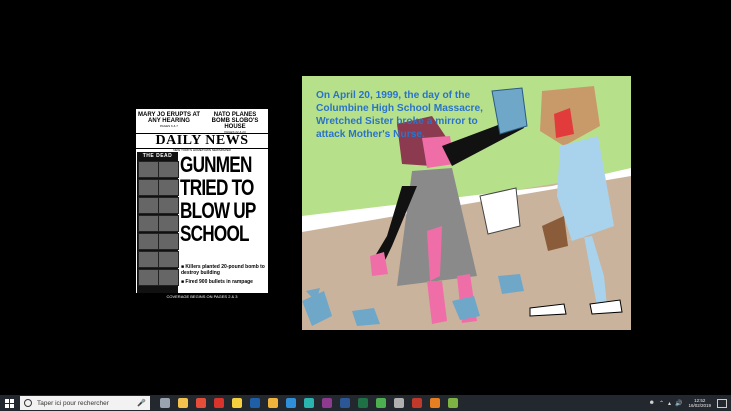 The width and height of the screenshot is (731, 411). What do you see at coordinates (202, 296) in the screenshot?
I see `newspaper-footer: COVERAGE BEGINS ON PAGES 2 & 3` at bounding box center [202, 296].